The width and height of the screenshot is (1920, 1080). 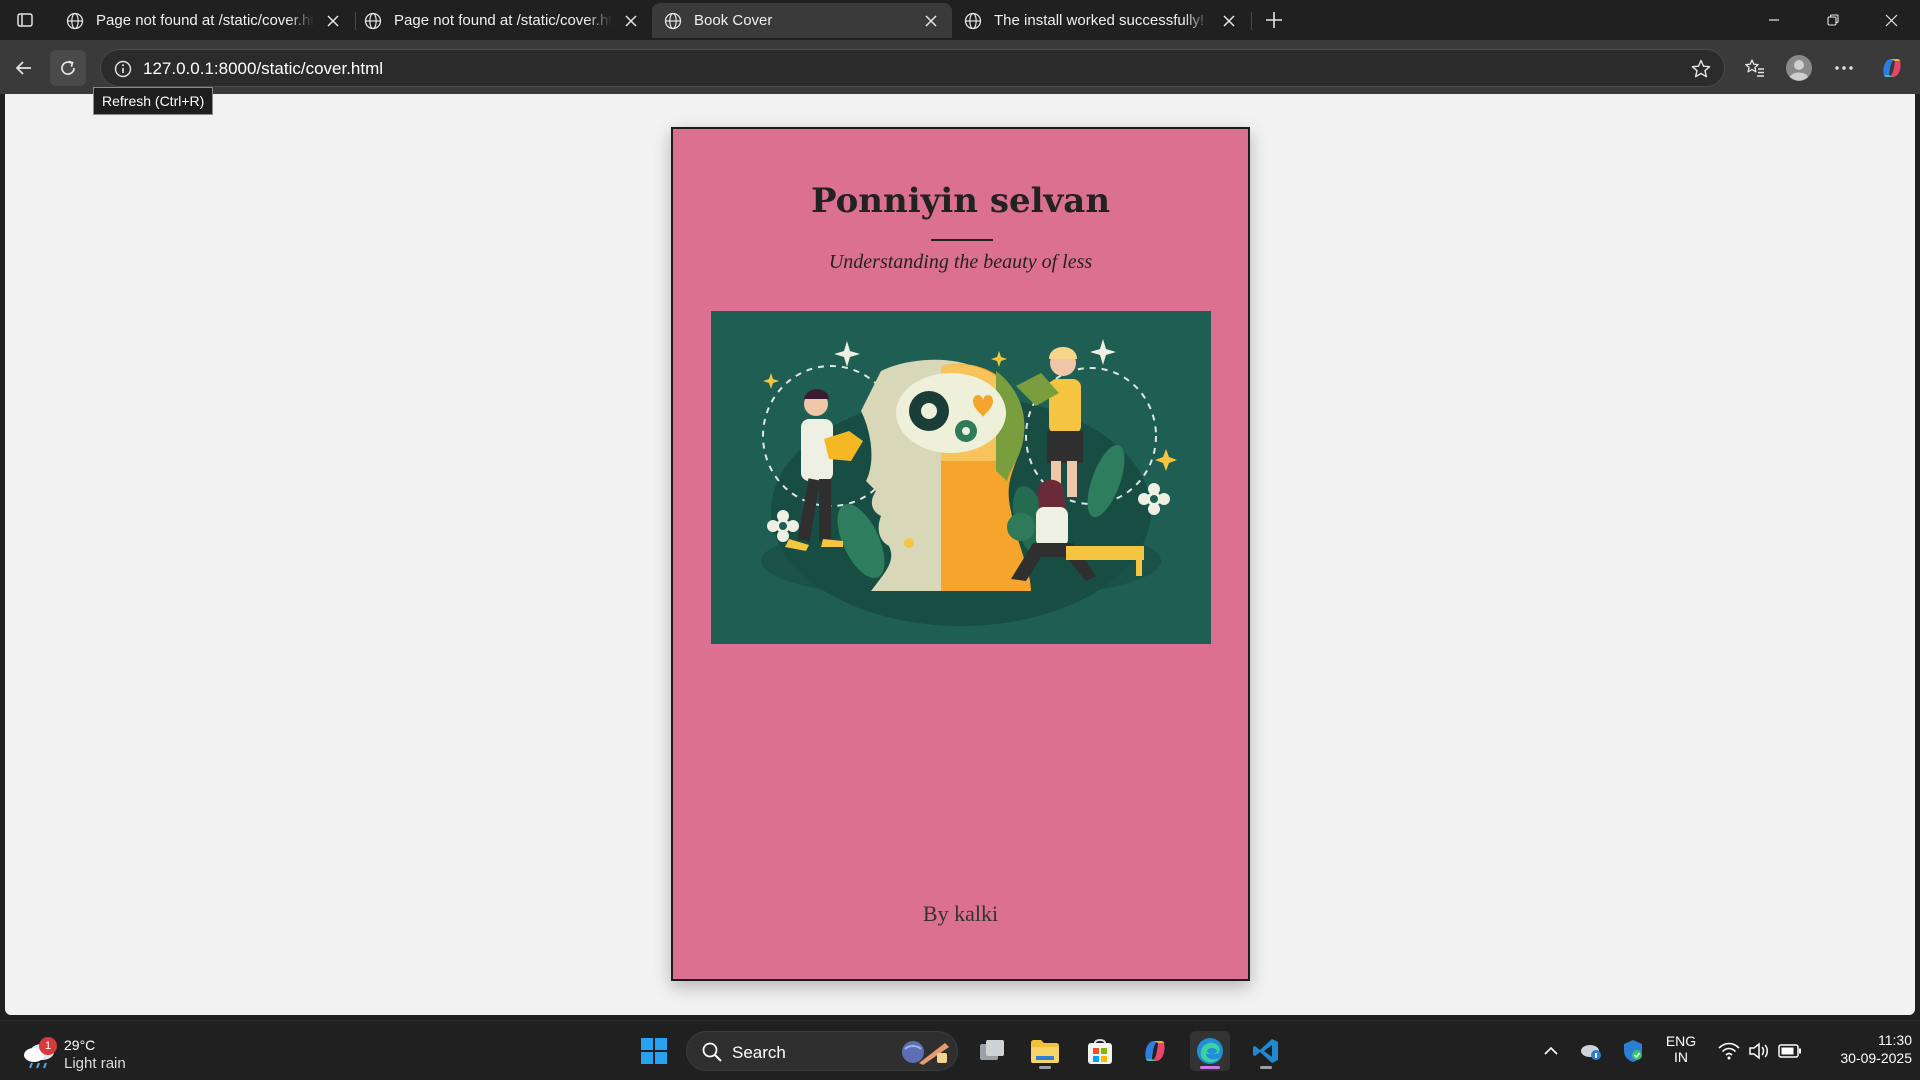 I want to click on chevron-up-icon, so click(x=1551, y=1050).